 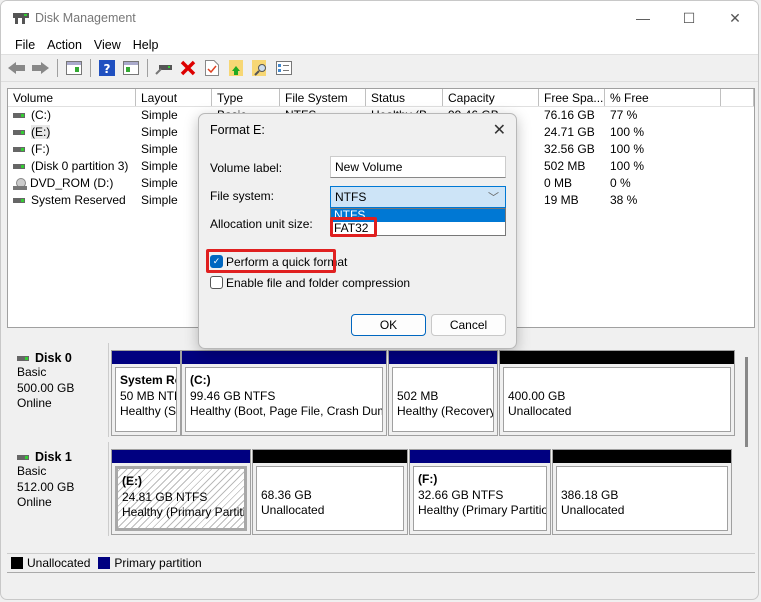 I want to click on file-system-select: NTFS ﹀, so click(x=418, y=197).